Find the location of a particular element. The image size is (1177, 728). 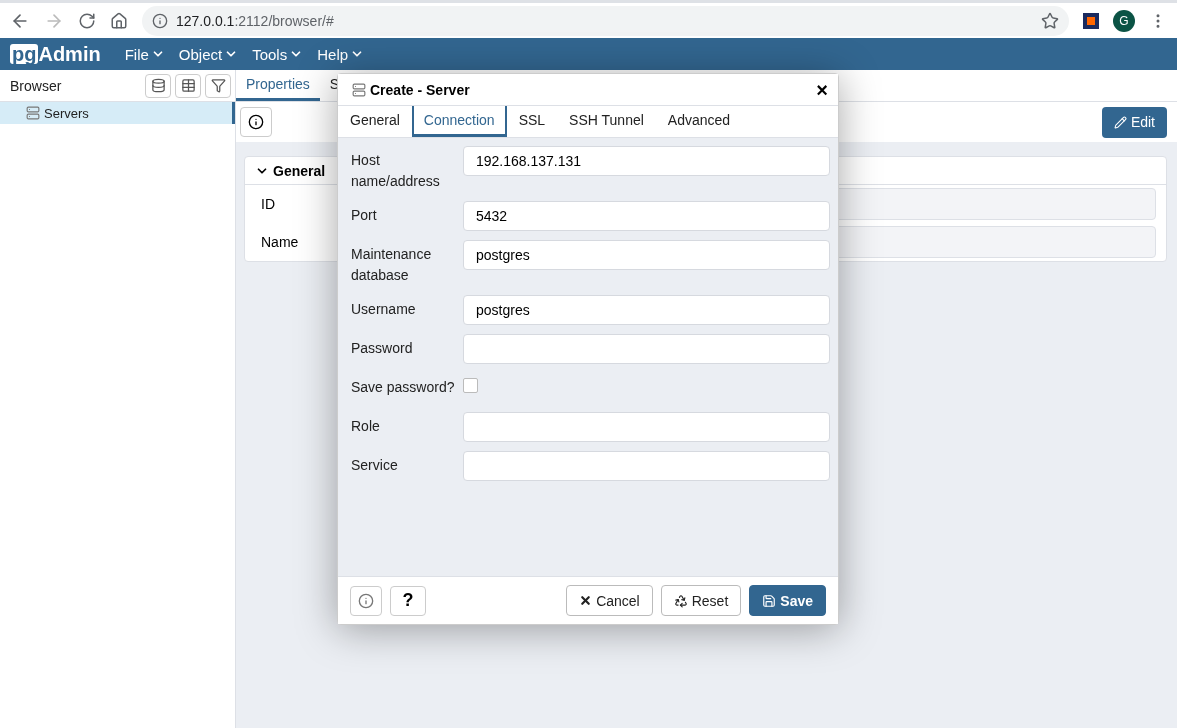

view-data-button is located at coordinates (188, 85).